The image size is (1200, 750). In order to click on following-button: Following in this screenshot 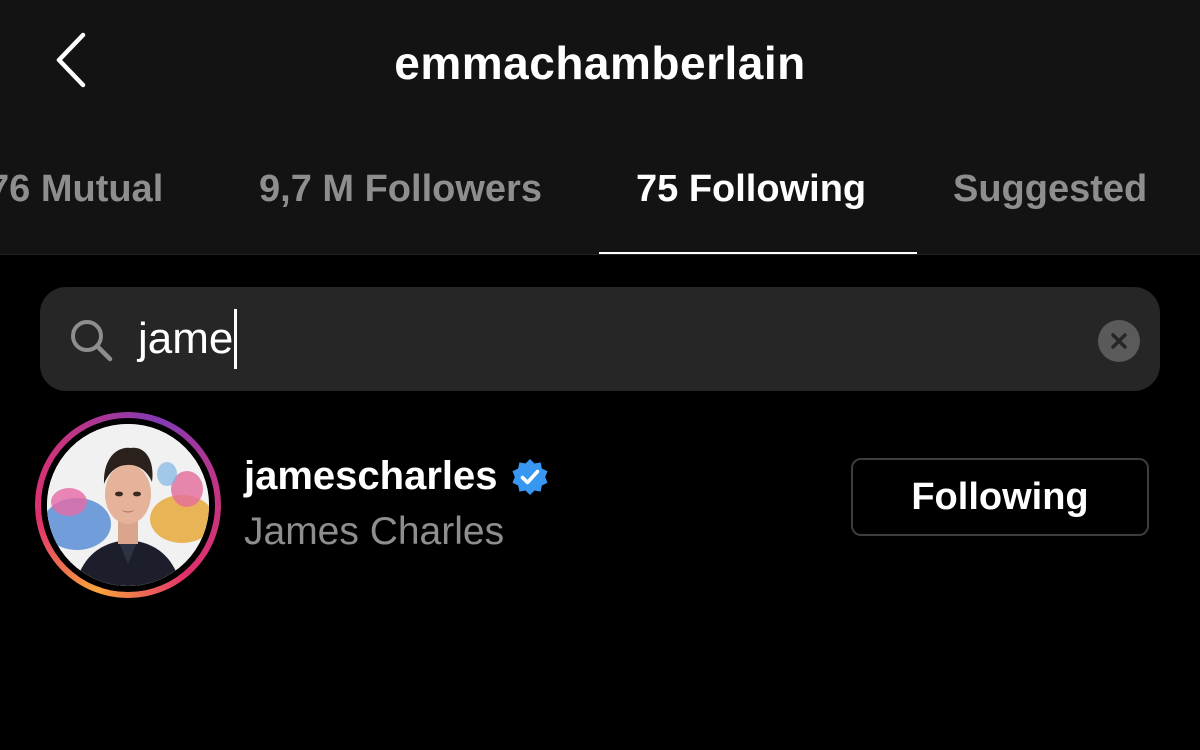, I will do `click(1000, 497)`.